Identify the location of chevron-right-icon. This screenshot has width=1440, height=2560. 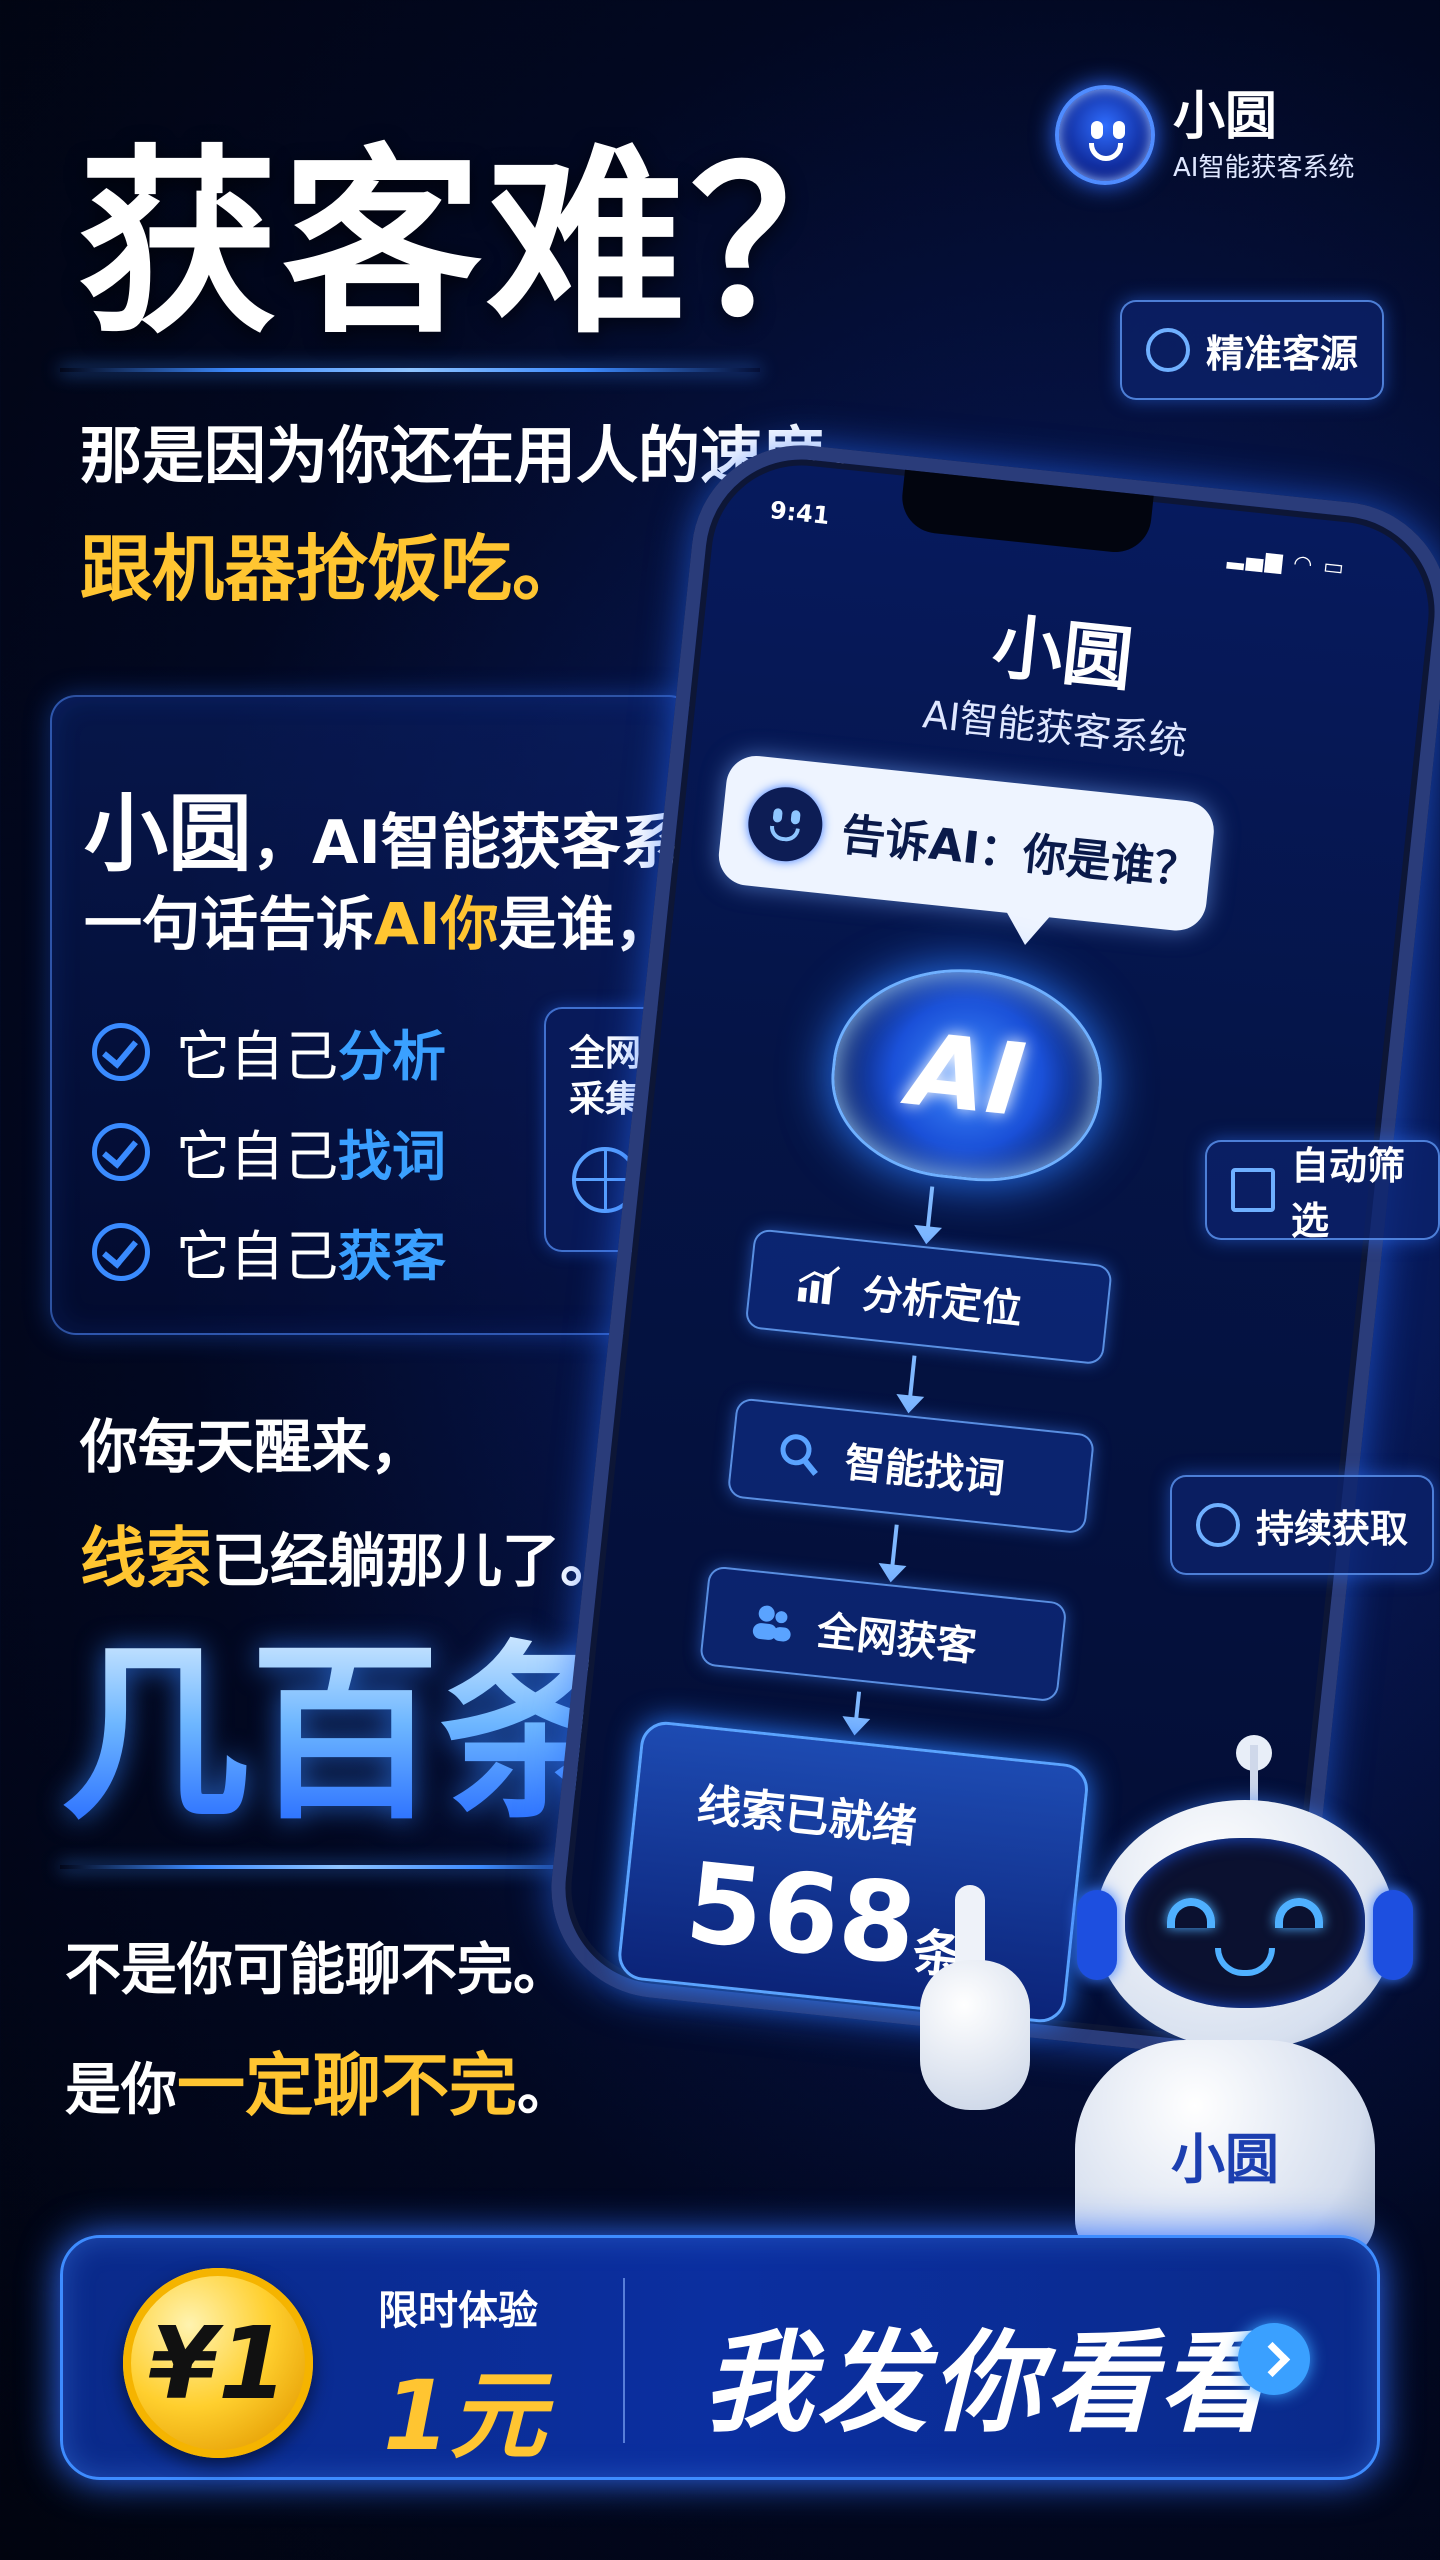
(1274, 2359).